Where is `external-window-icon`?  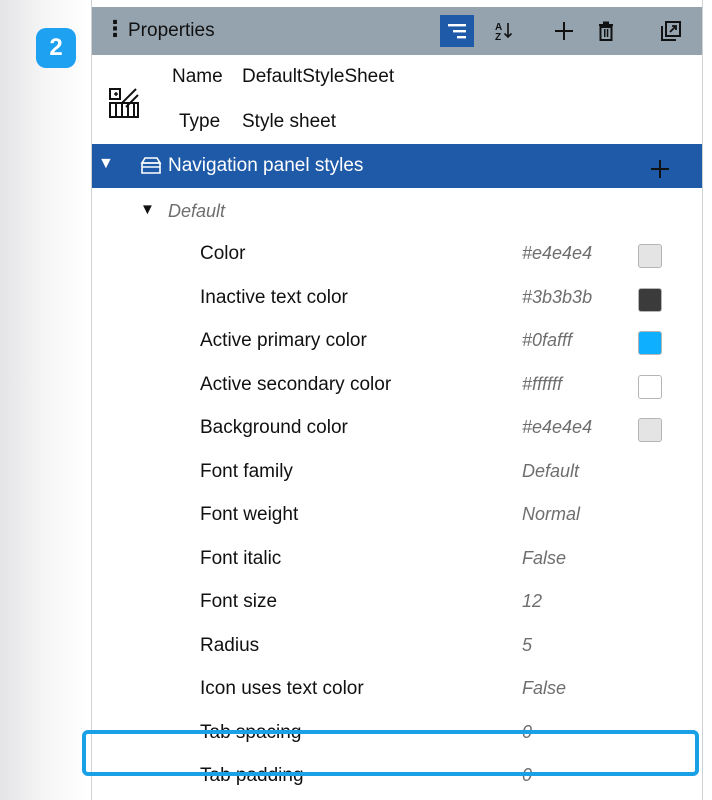 external-window-icon is located at coordinates (671, 31).